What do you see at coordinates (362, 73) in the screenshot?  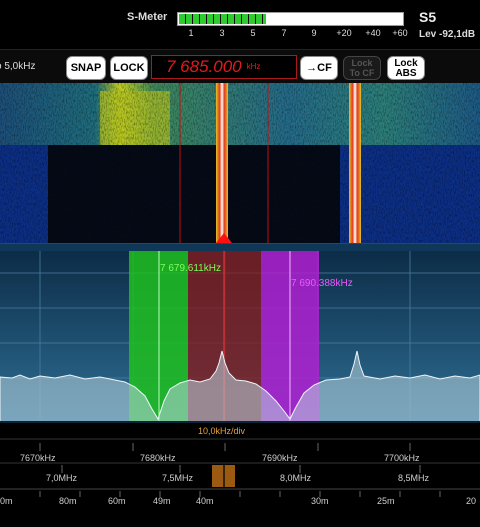 I see `lock-to-cf-line2: To CF` at bounding box center [362, 73].